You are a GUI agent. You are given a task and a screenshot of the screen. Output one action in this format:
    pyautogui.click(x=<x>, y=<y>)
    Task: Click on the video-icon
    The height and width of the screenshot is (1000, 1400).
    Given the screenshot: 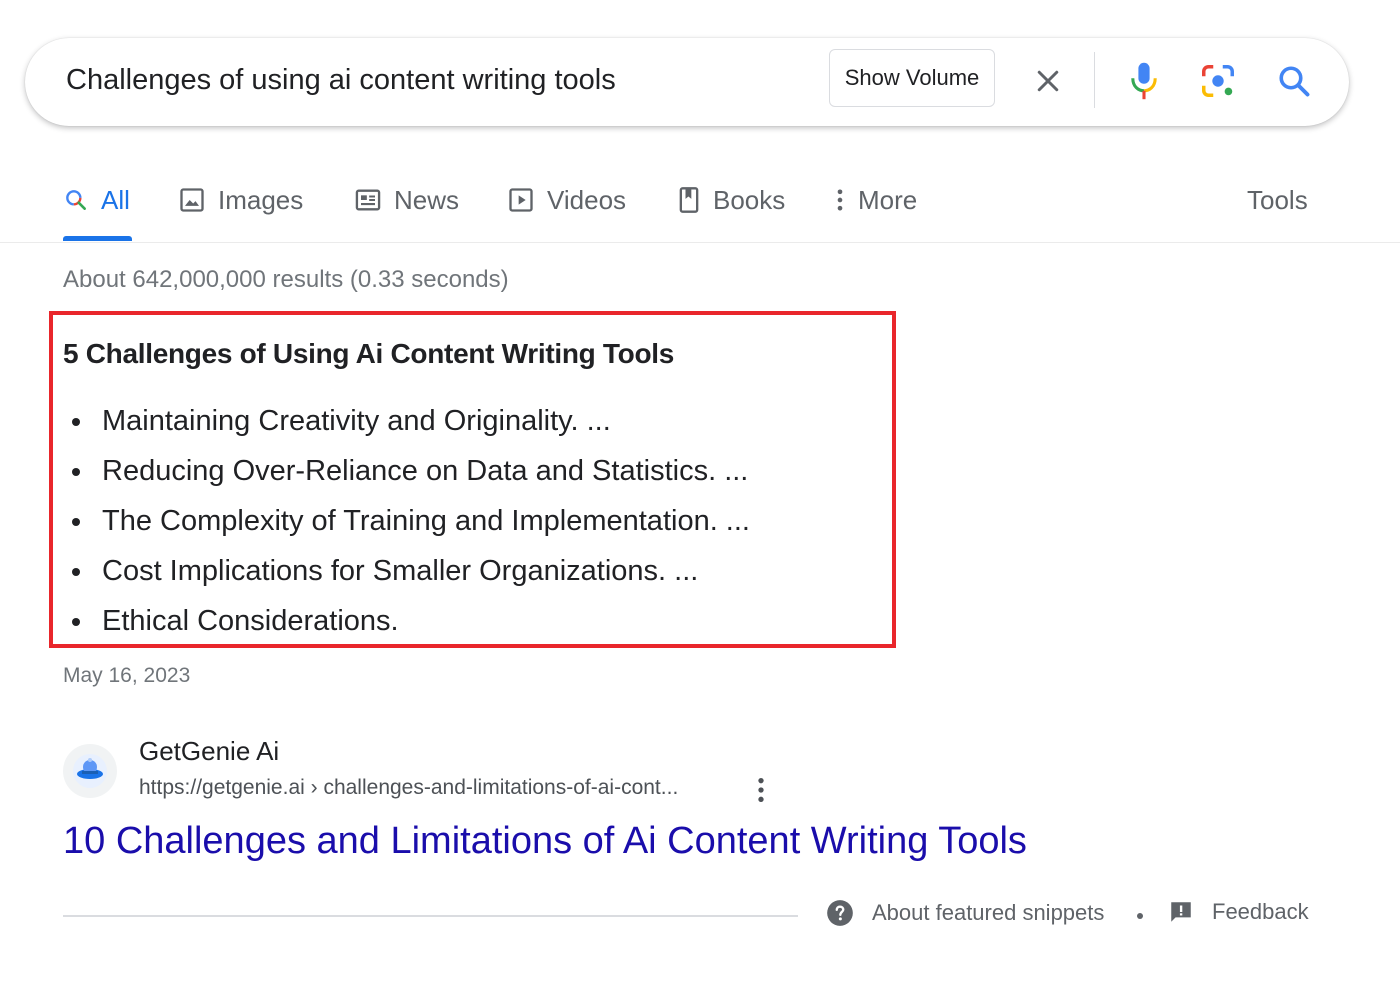 What is the action you would take?
    pyautogui.click(x=521, y=200)
    